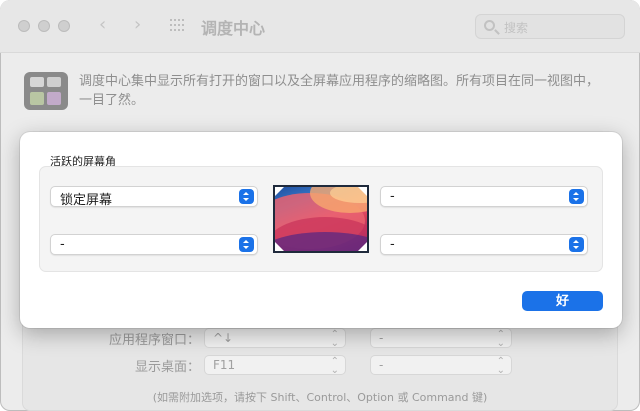 This screenshot has height=411, width=640. Describe the element at coordinates (154, 340) in the screenshot. I see `app-windows-label: 应用程序窗口：` at that location.